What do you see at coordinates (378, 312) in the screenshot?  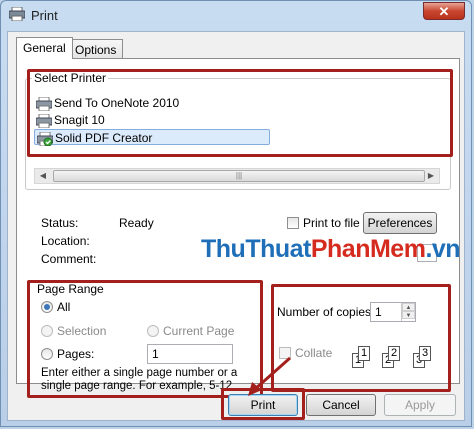 I see `copies-value: 1` at bounding box center [378, 312].